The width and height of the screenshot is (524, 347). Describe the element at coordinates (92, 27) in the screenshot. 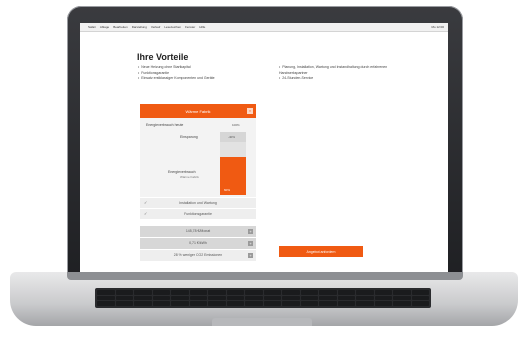

I see `menu-item-safari: Safari` at that location.